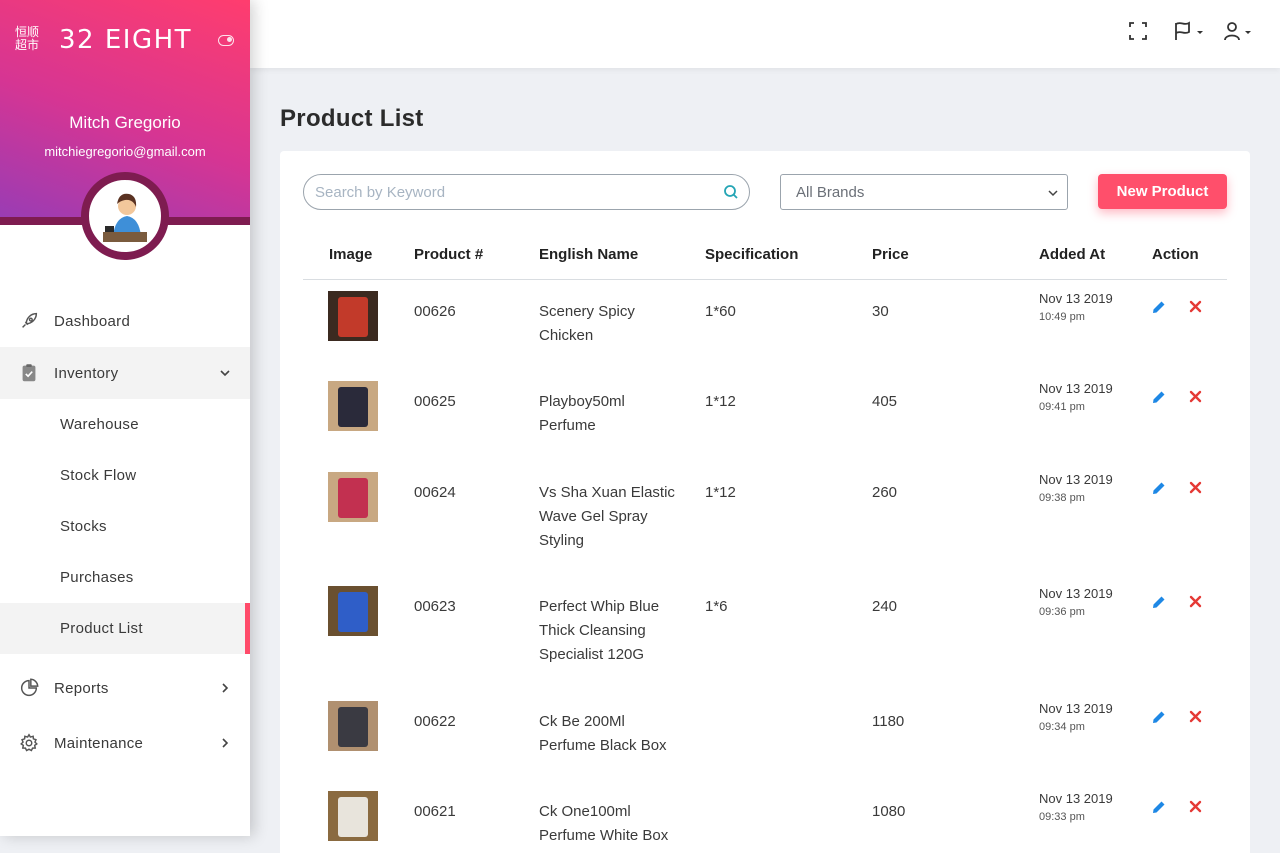 The width and height of the screenshot is (1280, 853). I want to click on product-number: 00623, so click(435, 606).